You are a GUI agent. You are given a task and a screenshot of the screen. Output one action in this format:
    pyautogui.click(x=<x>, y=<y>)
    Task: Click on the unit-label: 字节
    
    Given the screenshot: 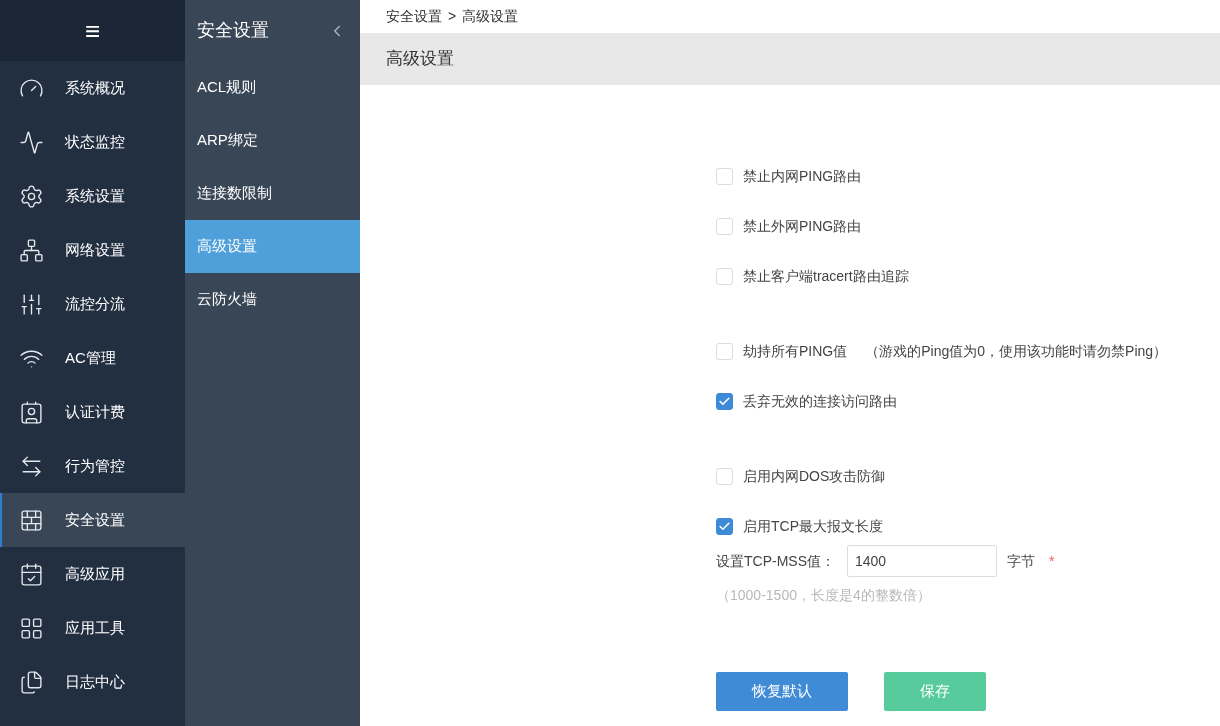 What is the action you would take?
    pyautogui.click(x=1021, y=561)
    